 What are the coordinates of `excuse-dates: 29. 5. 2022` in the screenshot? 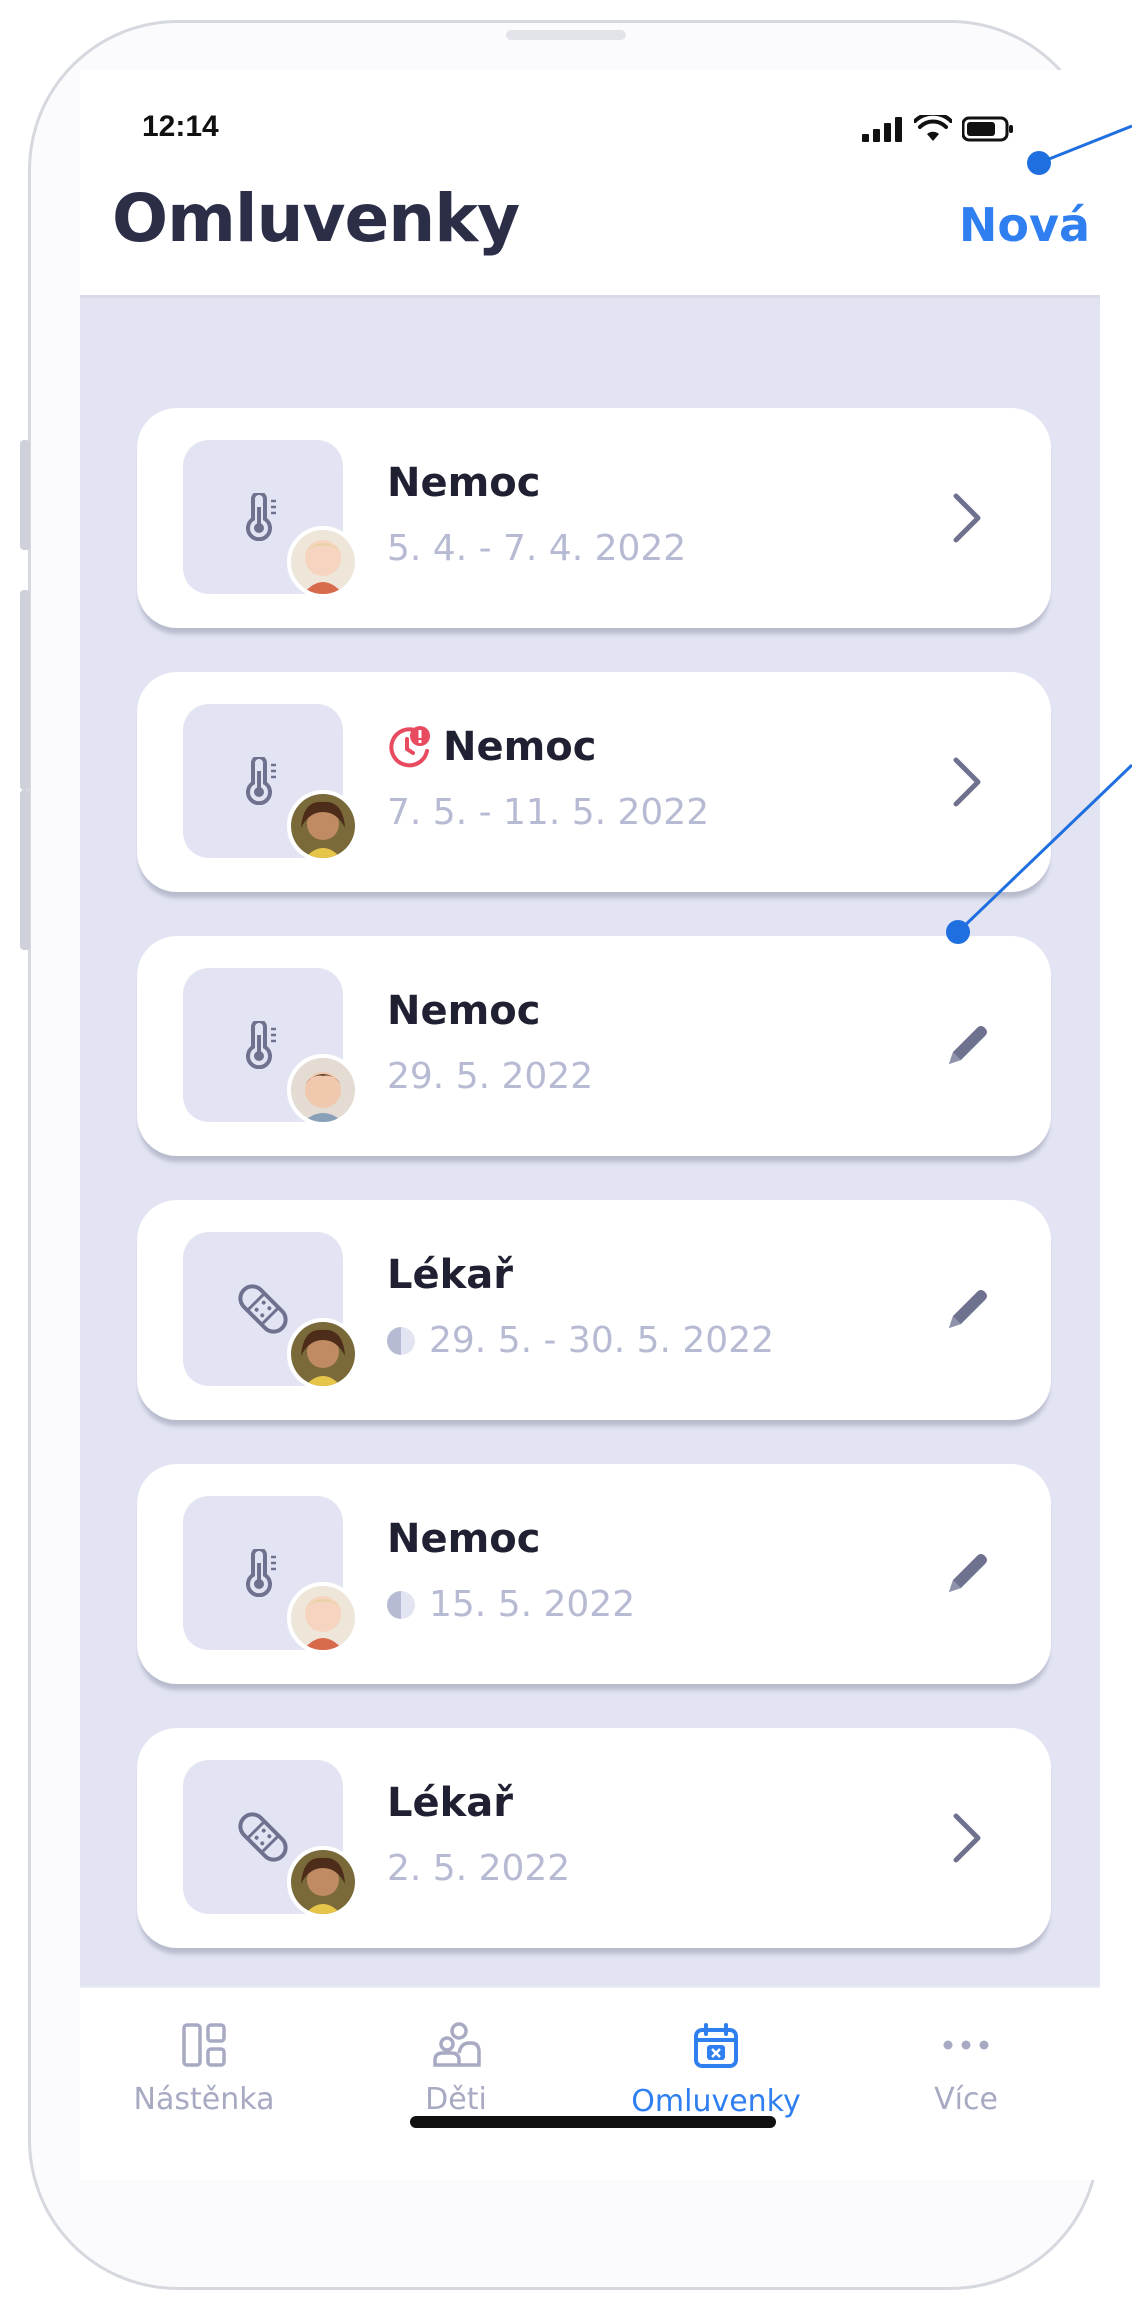 It's located at (490, 1076).